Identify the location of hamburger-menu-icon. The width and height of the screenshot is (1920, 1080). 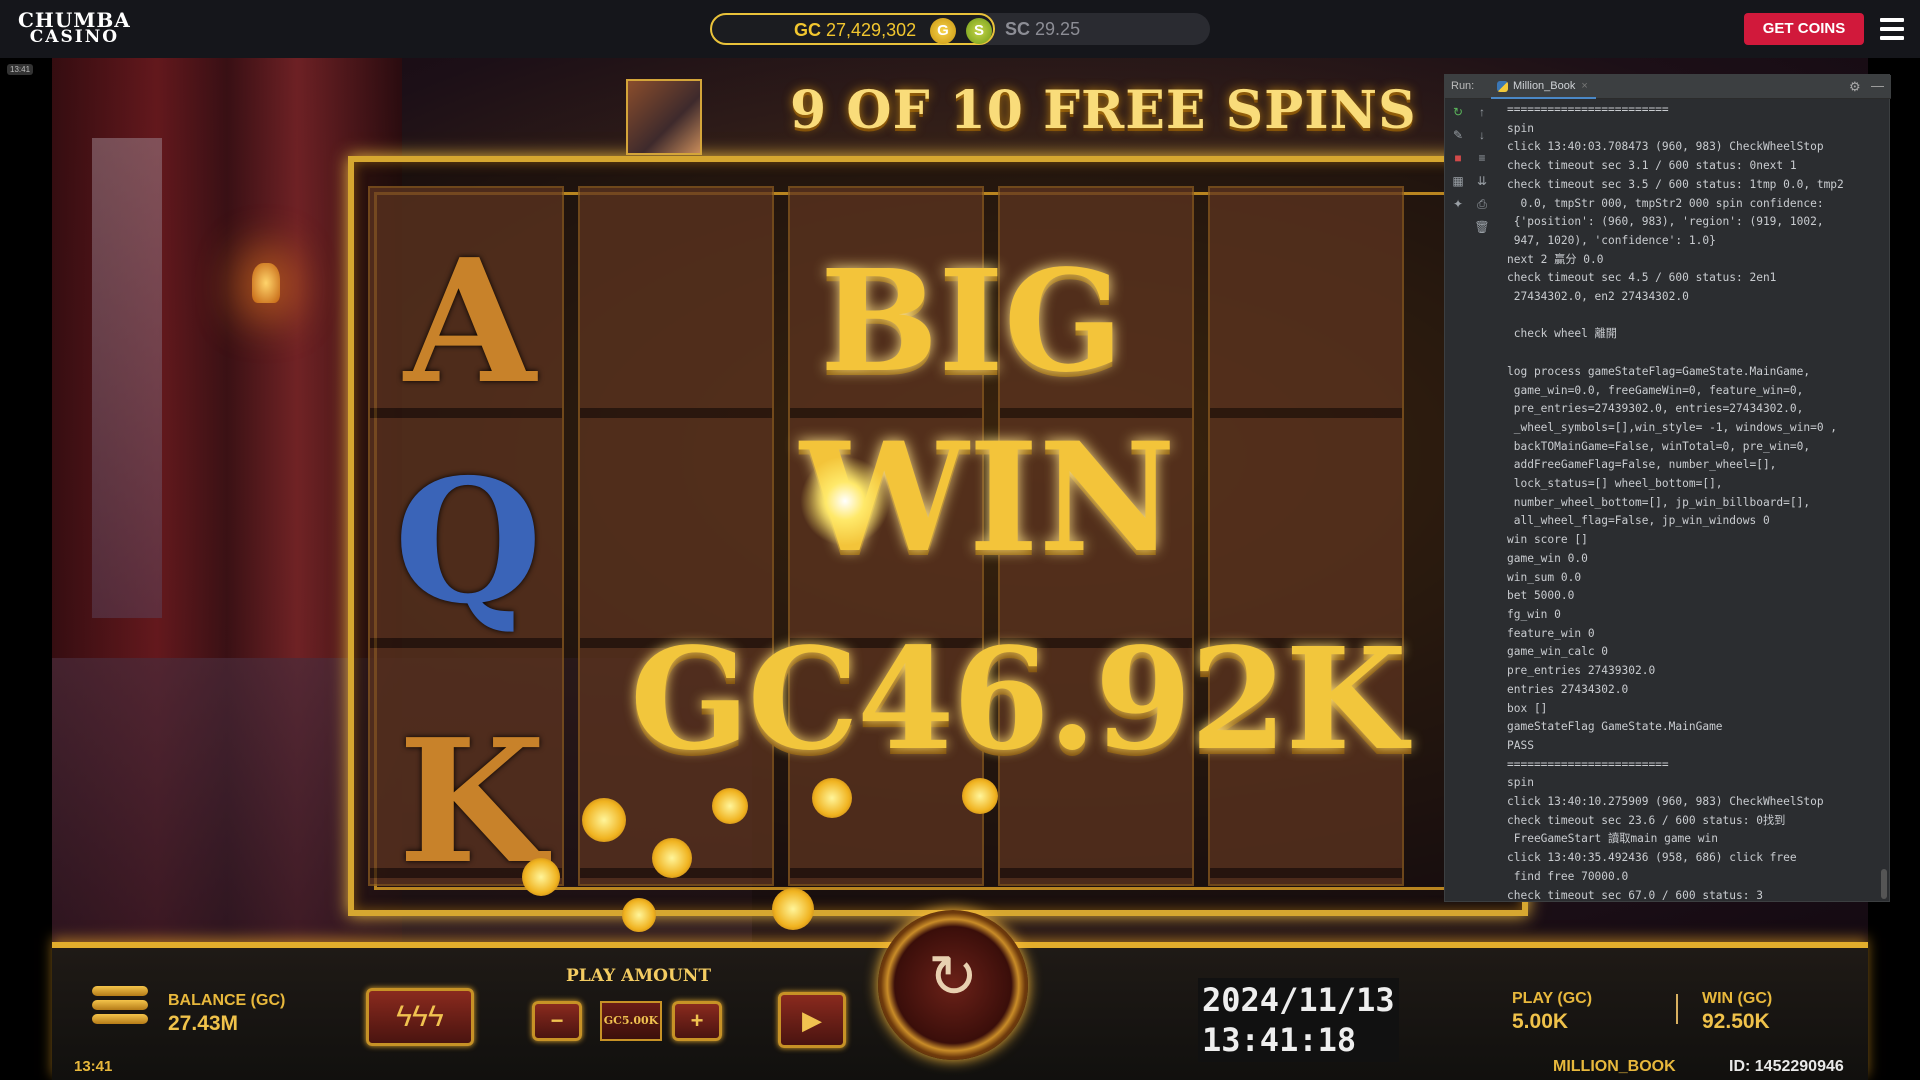
(1892, 29).